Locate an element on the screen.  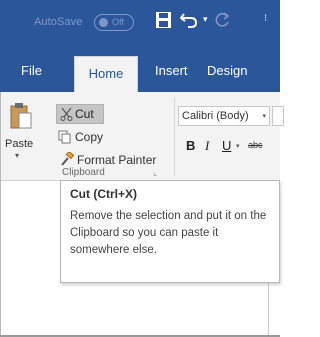
cut-button: Cut is located at coordinates (80, 114).